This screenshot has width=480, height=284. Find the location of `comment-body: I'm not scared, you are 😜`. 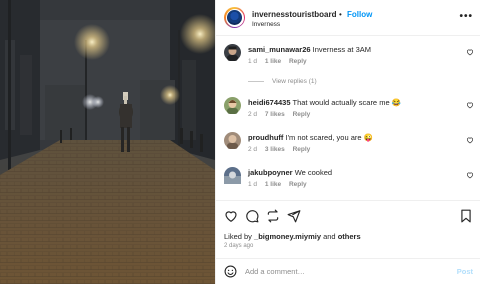

comment-body: I'm not scared, you are 😜 is located at coordinates (329, 137).